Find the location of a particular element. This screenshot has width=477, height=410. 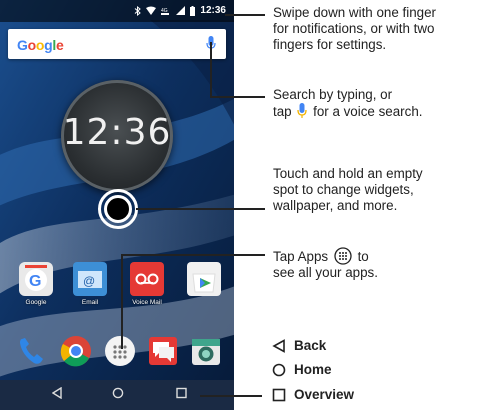

callout-line-search-v is located at coordinates (211, 70).